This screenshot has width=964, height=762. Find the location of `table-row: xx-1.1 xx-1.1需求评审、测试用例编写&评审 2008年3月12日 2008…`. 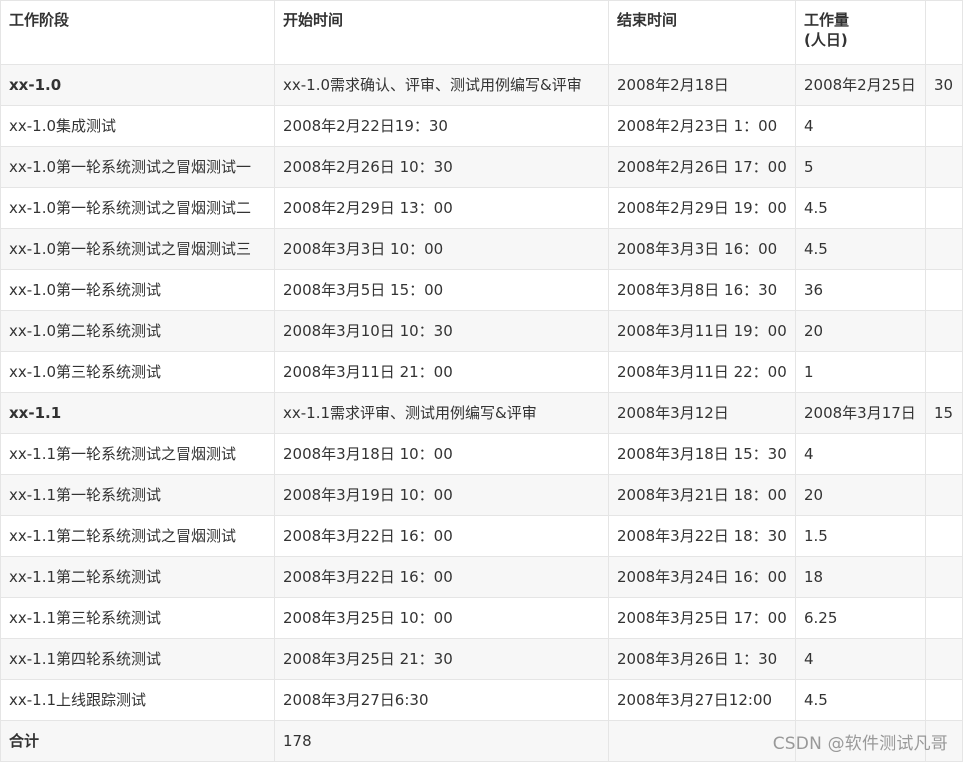

table-row: xx-1.1 xx-1.1需求评审、测试用例编写&评审 2008年3月12日 2008… is located at coordinates (481, 413).